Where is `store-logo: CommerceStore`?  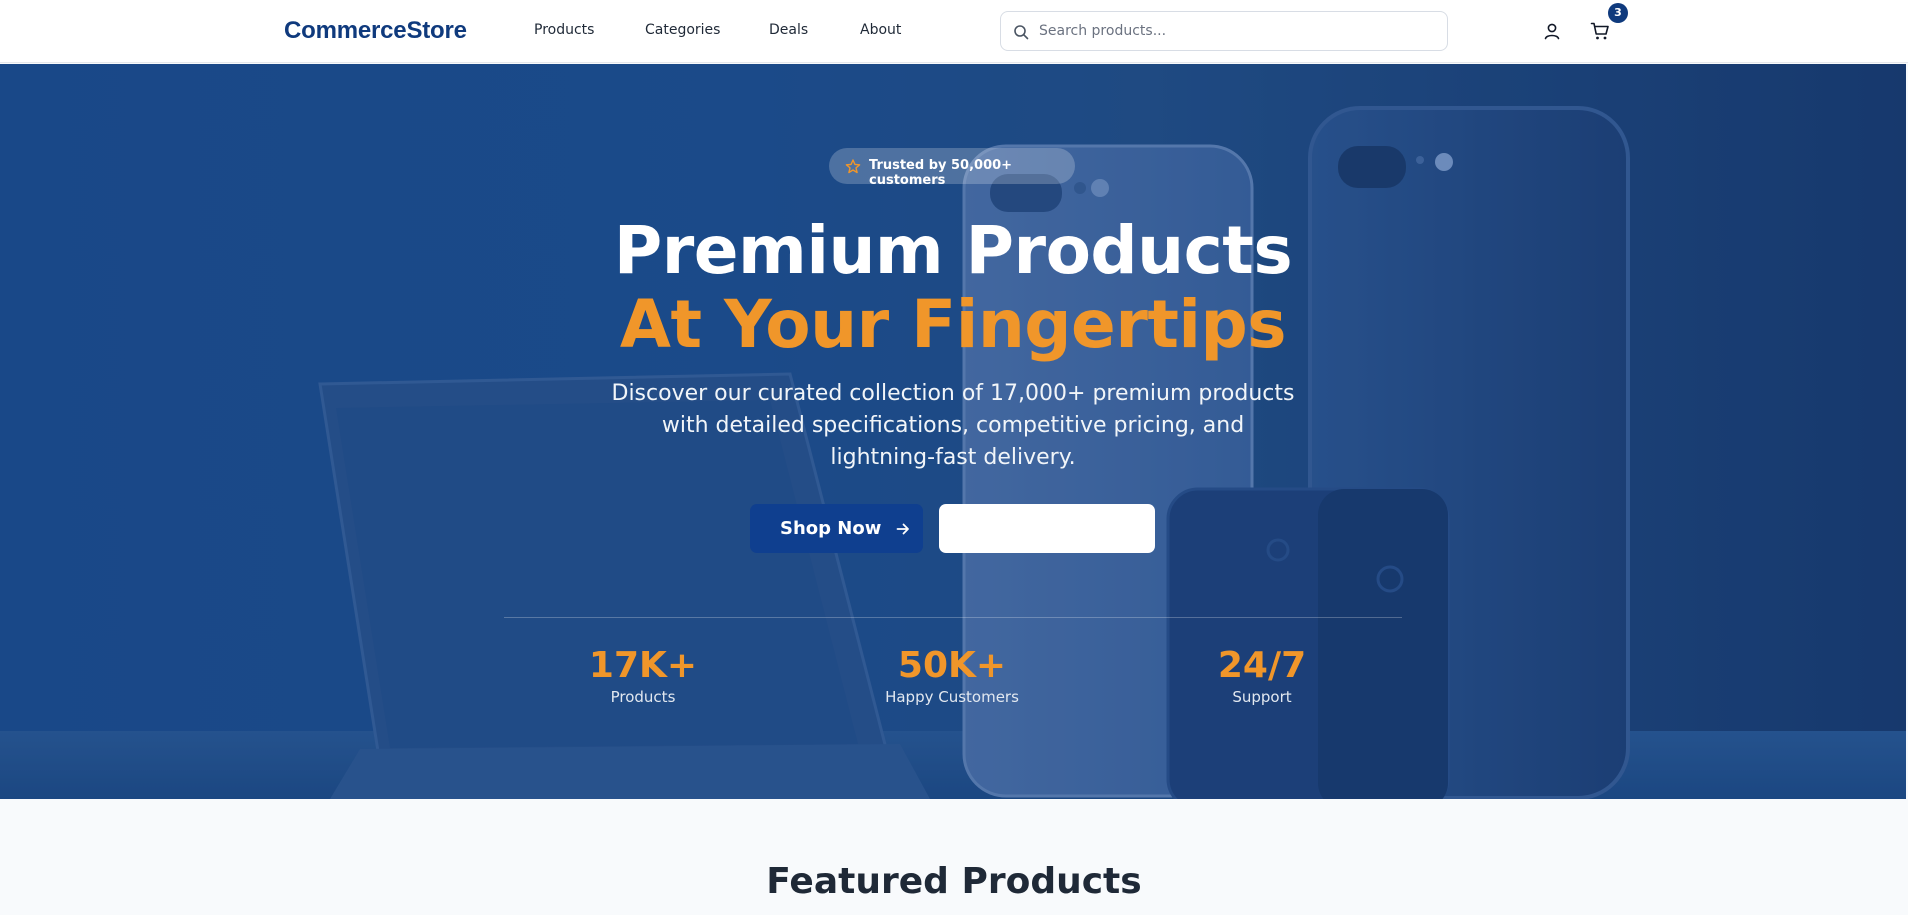 store-logo: CommerceStore is located at coordinates (375, 31).